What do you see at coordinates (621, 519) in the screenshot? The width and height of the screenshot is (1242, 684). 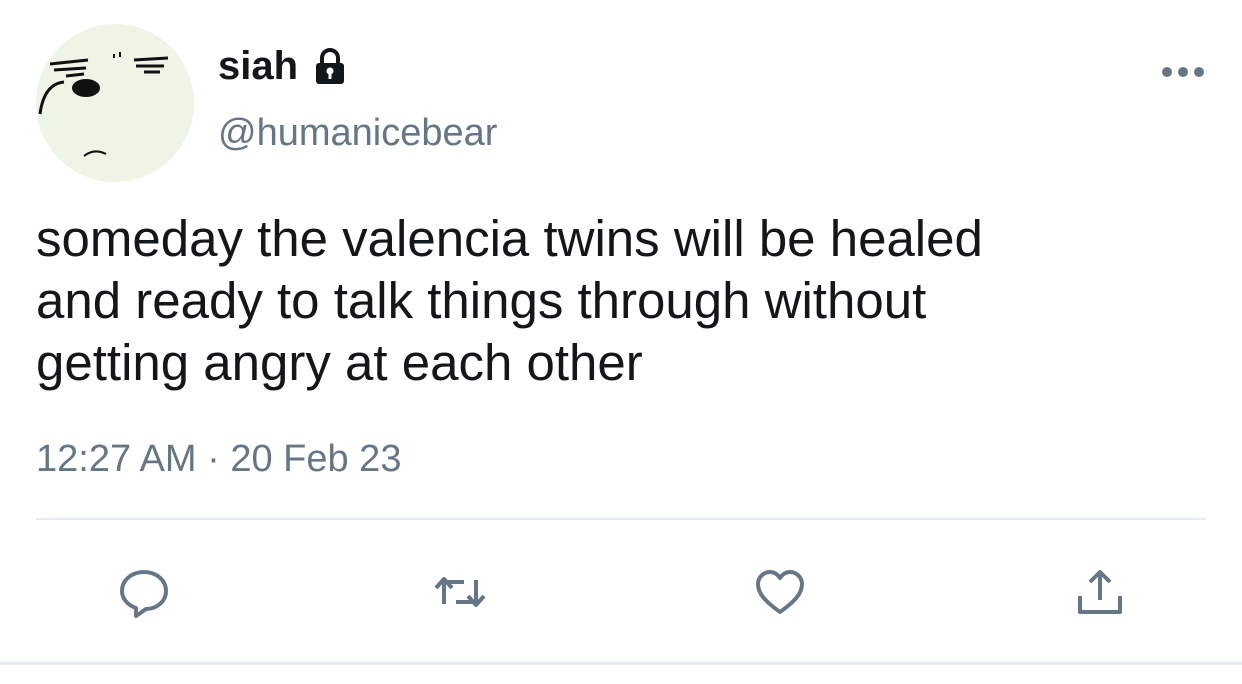 I see `divider` at bounding box center [621, 519].